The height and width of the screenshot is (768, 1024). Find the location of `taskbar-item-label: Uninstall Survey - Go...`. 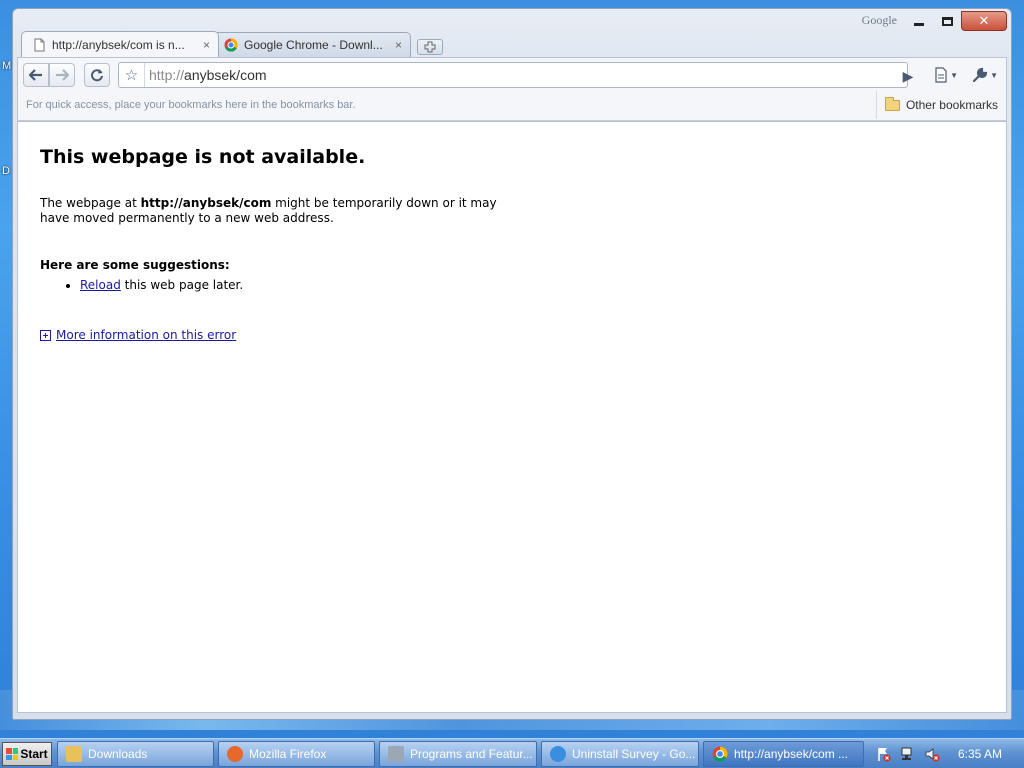

taskbar-item-label: Uninstall Survey - Go... is located at coordinates (634, 754).